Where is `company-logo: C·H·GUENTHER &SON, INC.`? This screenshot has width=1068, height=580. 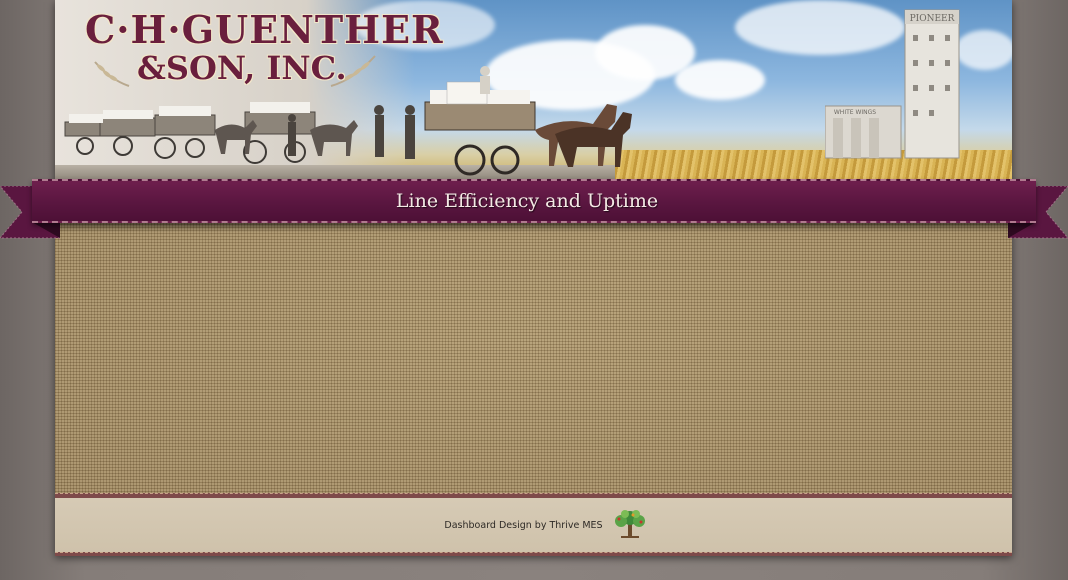
company-logo: C·H·GUENTHER &SON, INC. is located at coordinates (264, 48).